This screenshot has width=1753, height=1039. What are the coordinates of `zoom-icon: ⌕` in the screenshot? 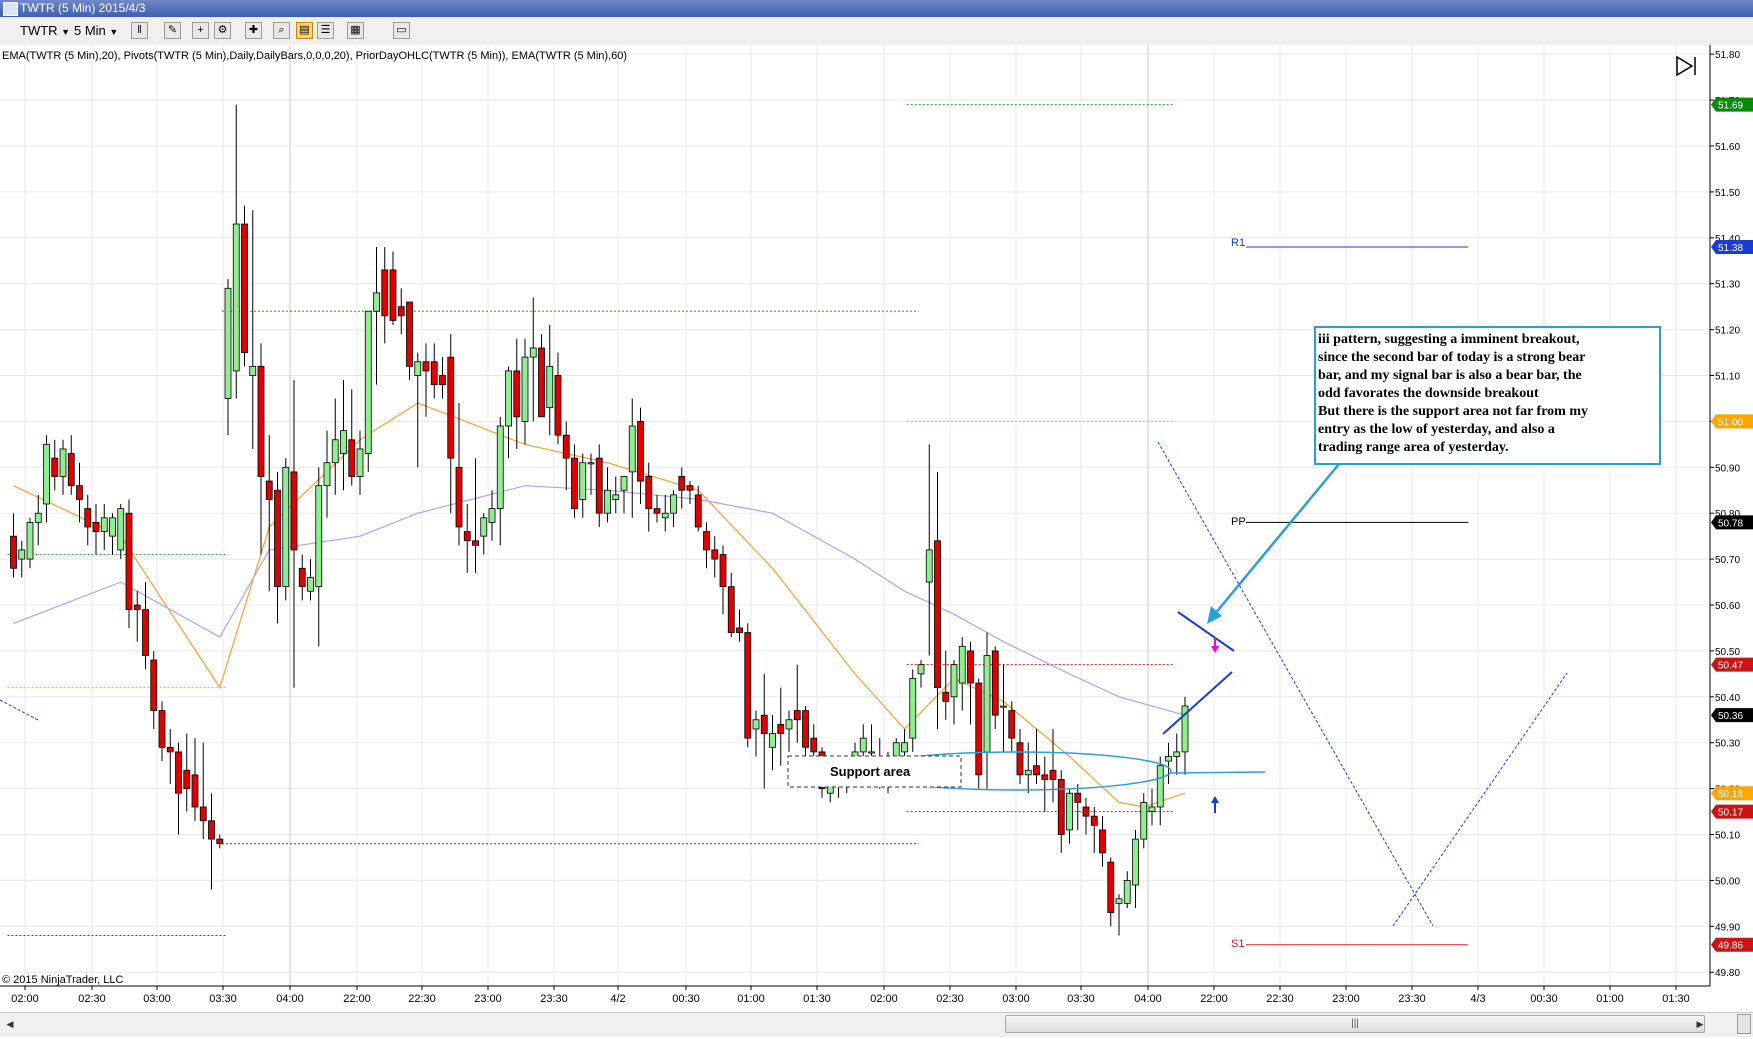 It's located at (281, 30).